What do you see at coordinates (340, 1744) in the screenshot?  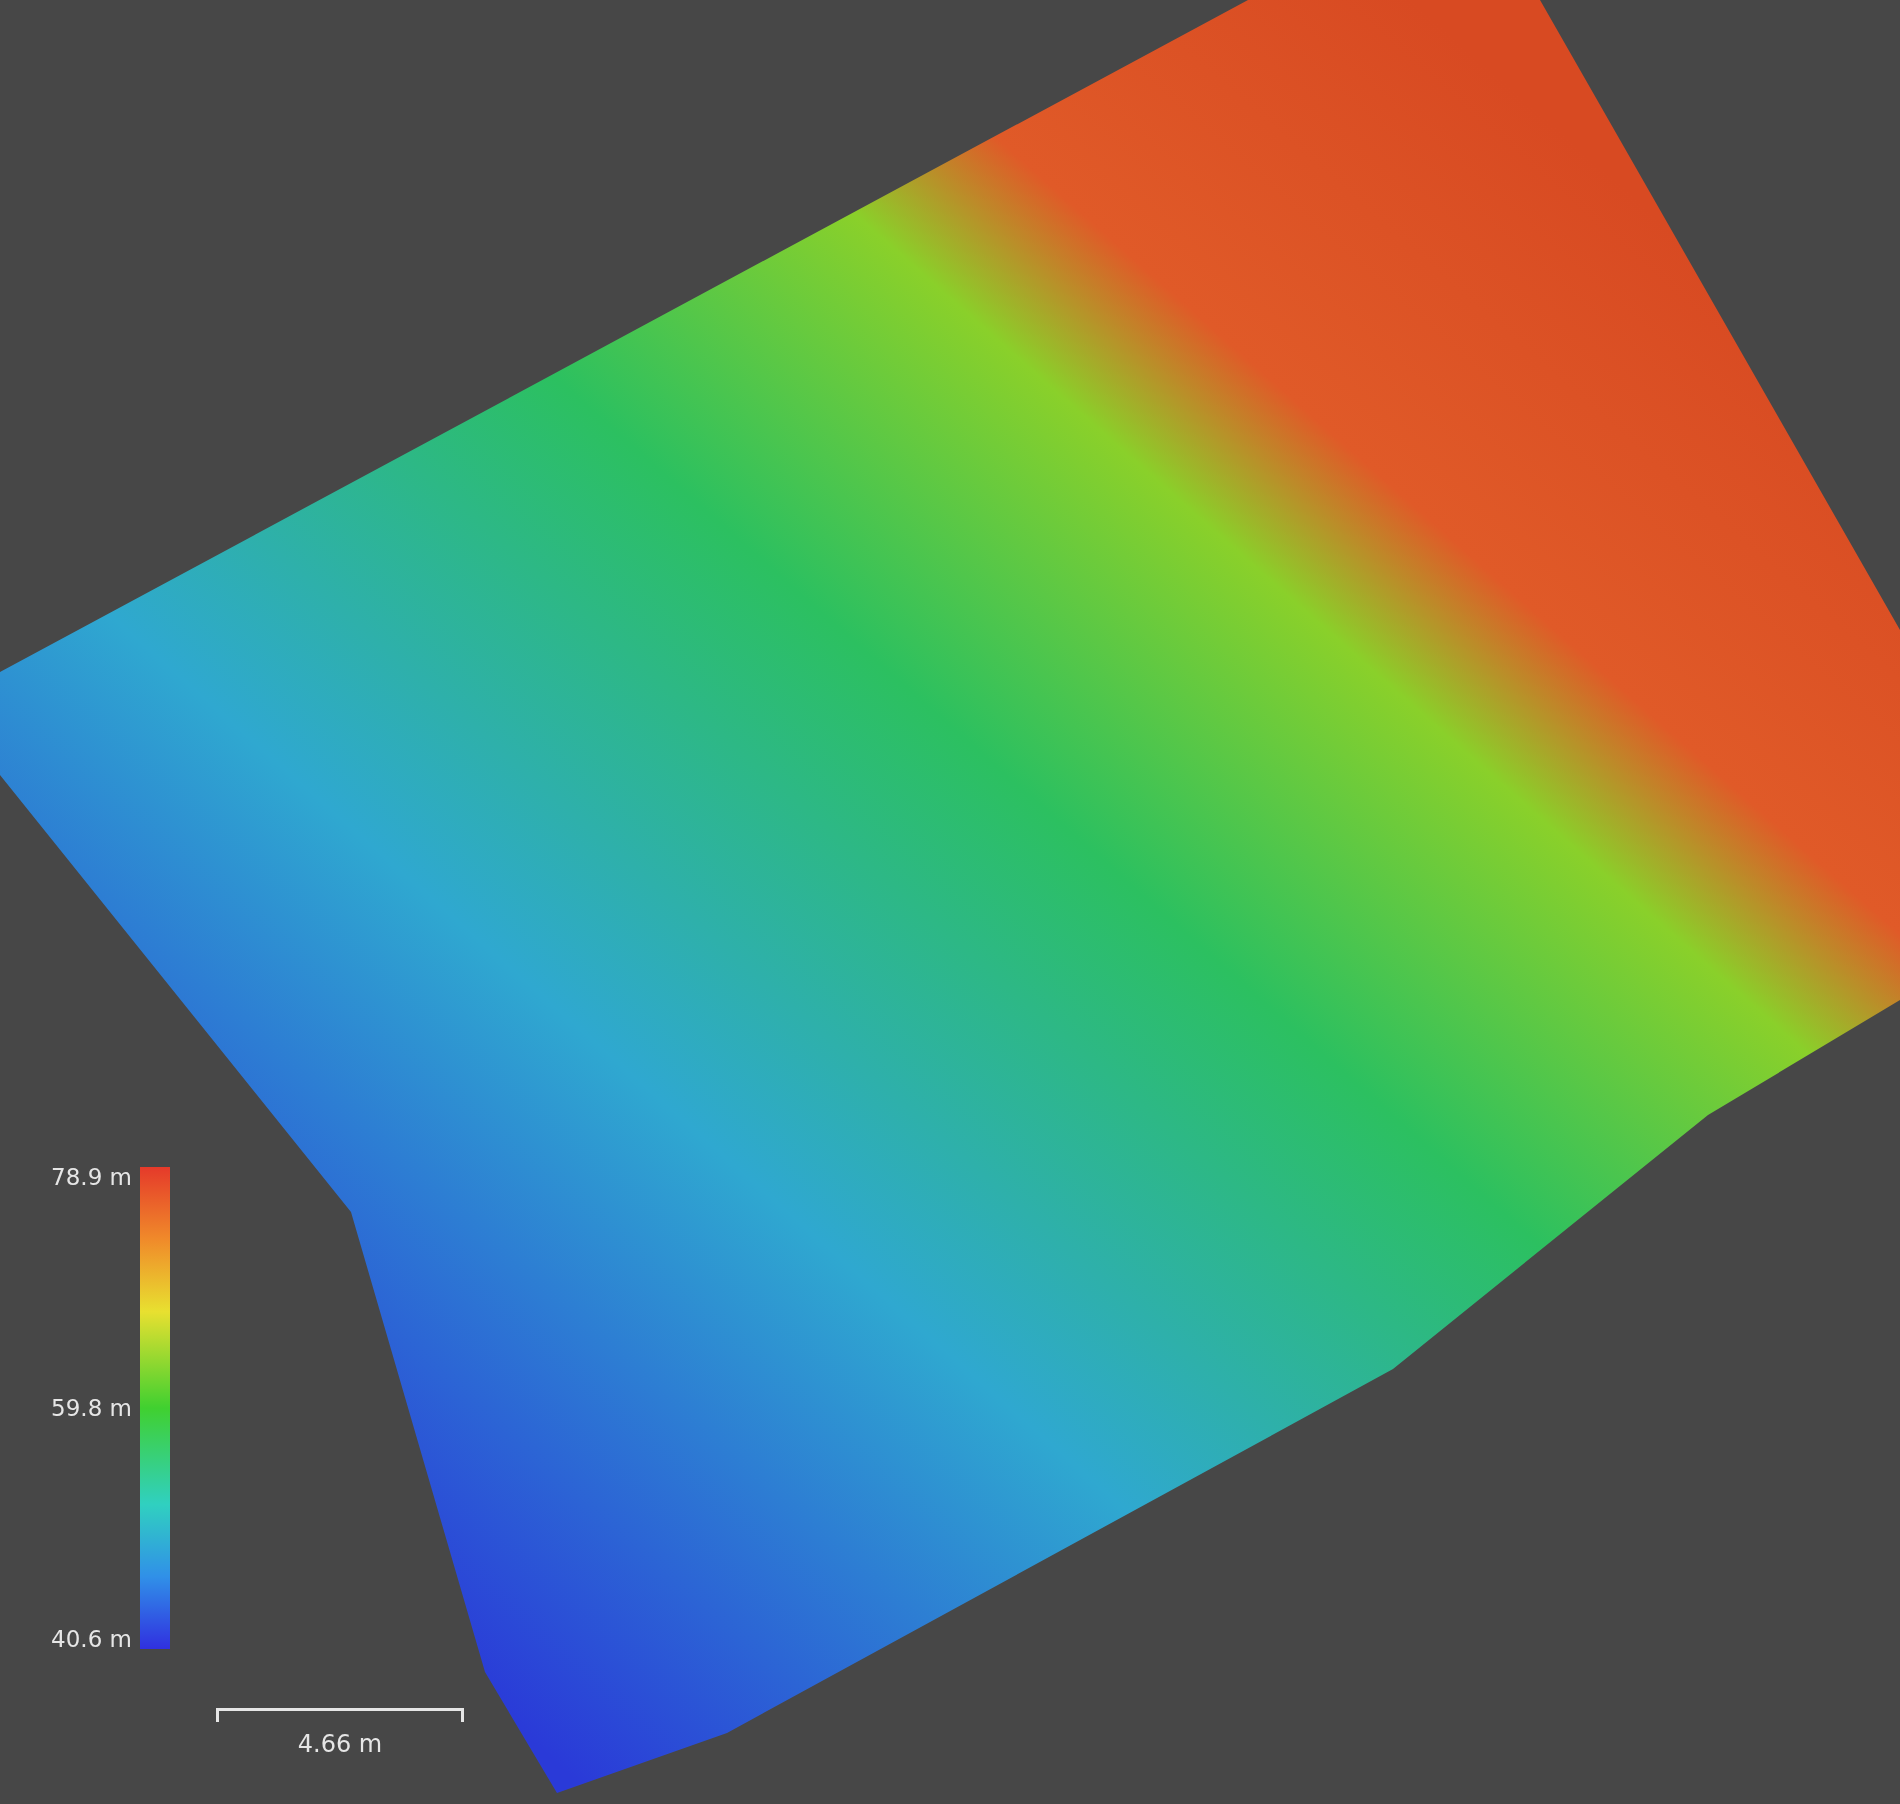 I see `scale-bar-label: 4.66 m` at bounding box center [340, 1744].